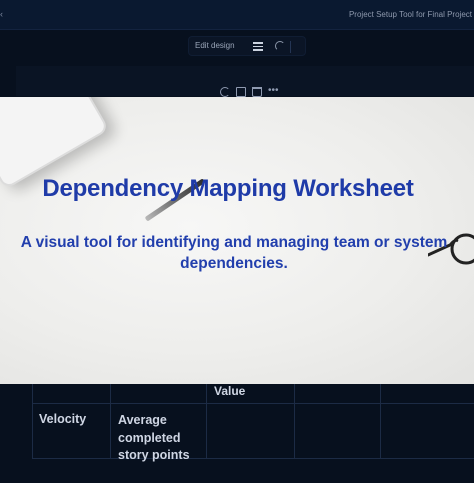 The image size is (474, 483). Describe the element at coordinates (280, 46) in the screenshot. I see `spinner-icon` at that location.